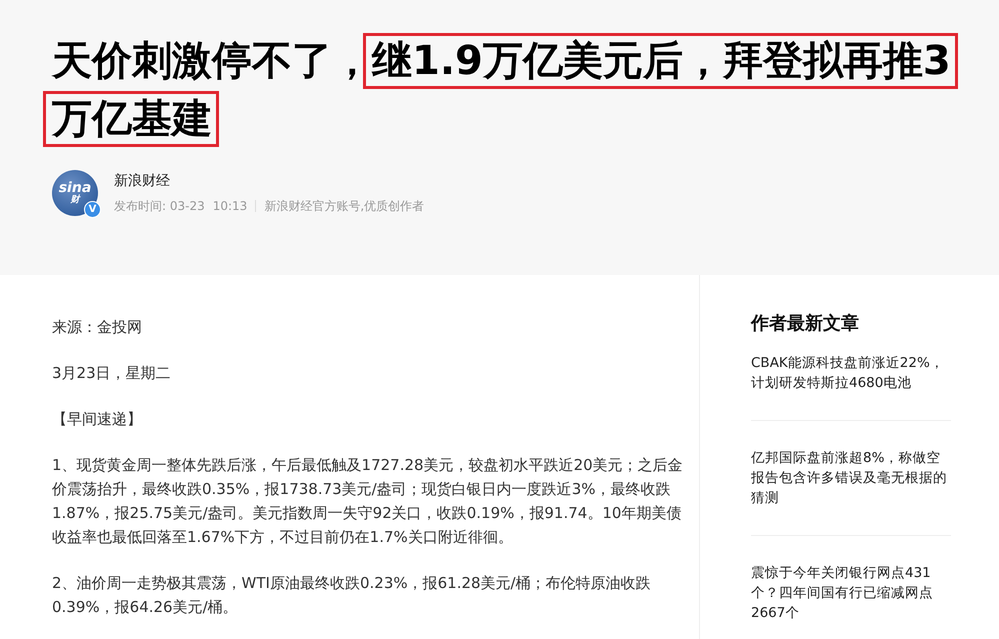 The width and height of the screenshot is (999, 639). I want to click on article-paragraph: 【早间速递】, so click(97, 419).